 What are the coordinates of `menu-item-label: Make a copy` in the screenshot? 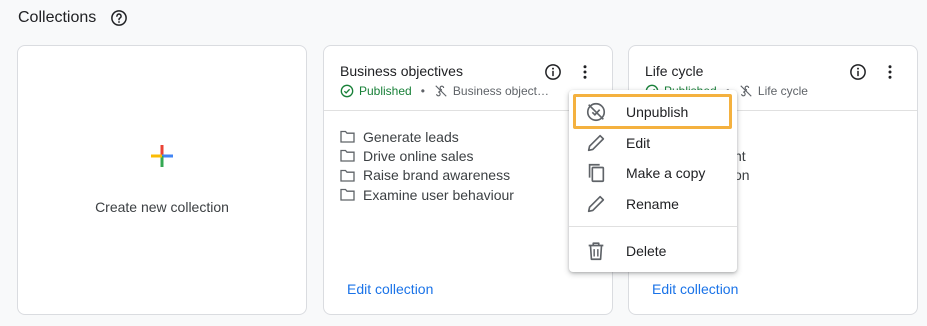 It's located at (666, 172).